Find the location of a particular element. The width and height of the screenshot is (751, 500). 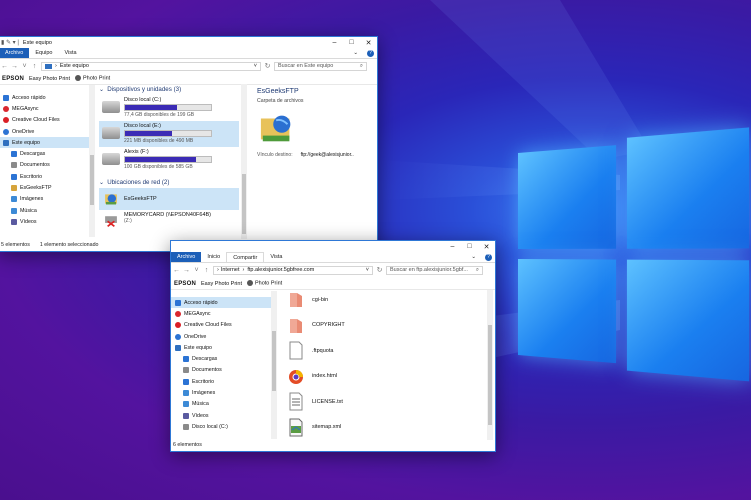

sidebar-item-label: Acceso rápido is located at coordinates (29, 97).